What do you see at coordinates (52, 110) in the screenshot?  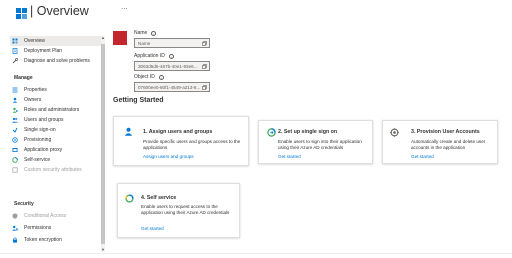 I see `sidebar-item-label: Roles and administrators` at bounding box center [52, 110].